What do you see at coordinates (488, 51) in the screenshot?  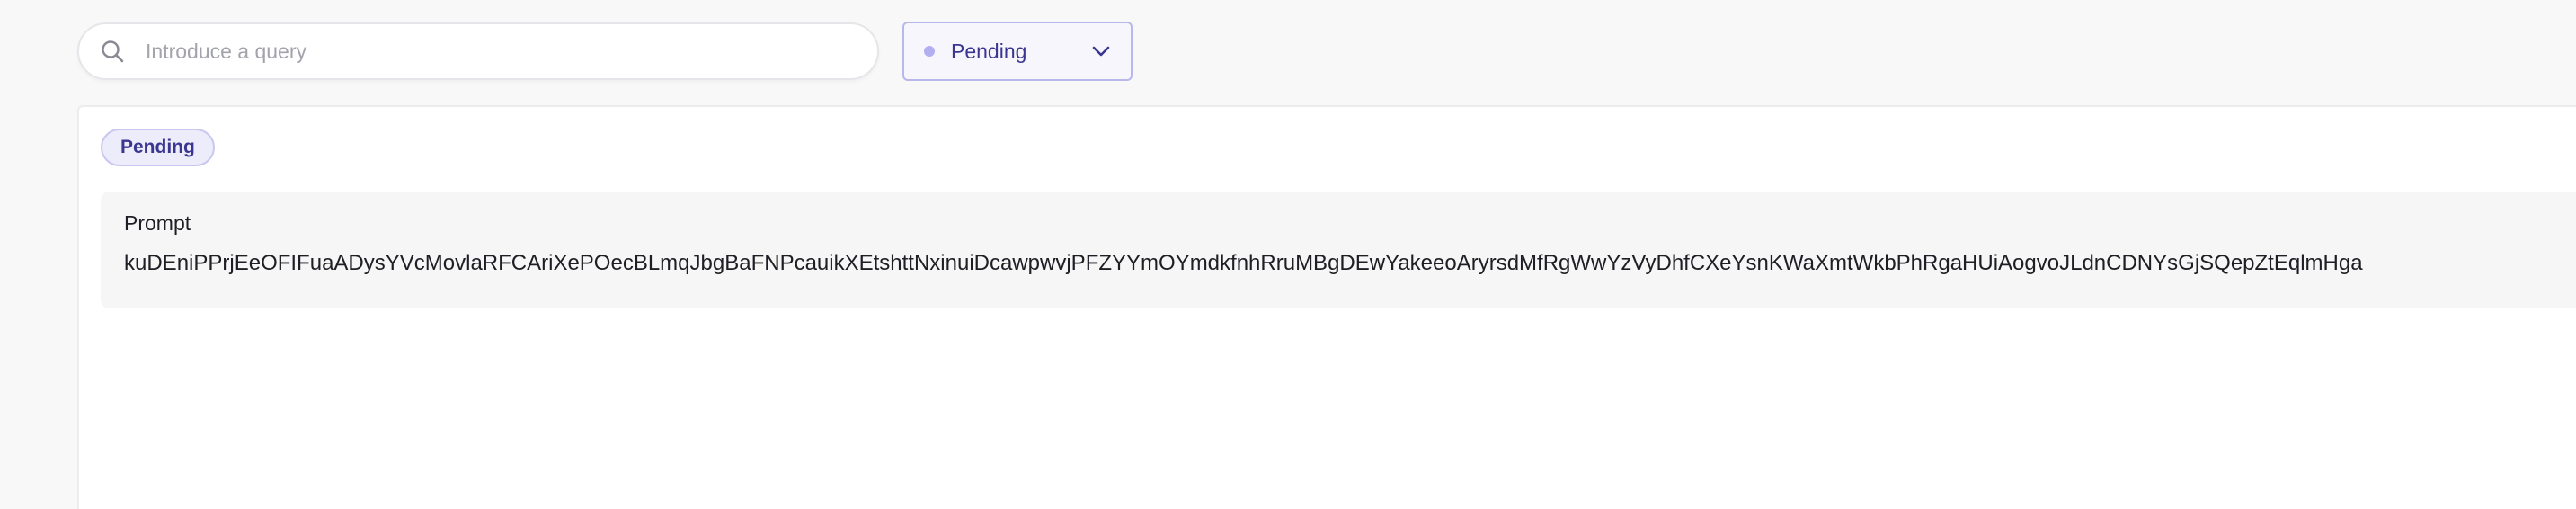 I see `search-input` at bounding box center [488, 51].